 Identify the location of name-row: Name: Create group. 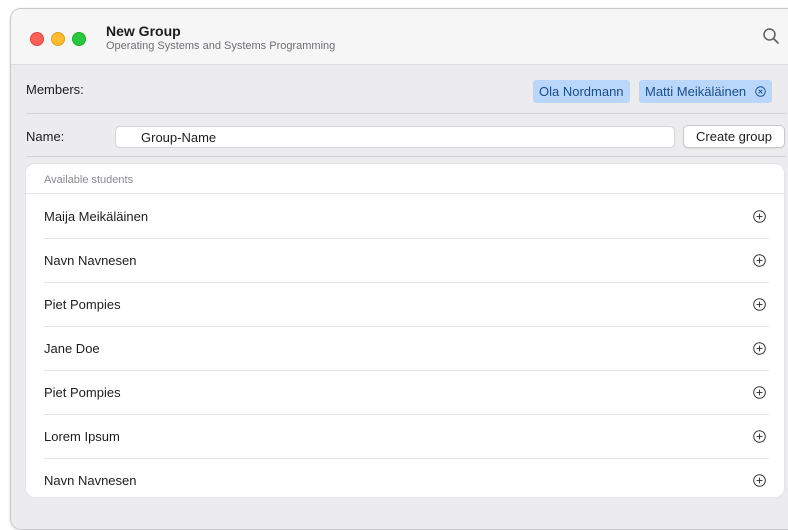
(399, 135).